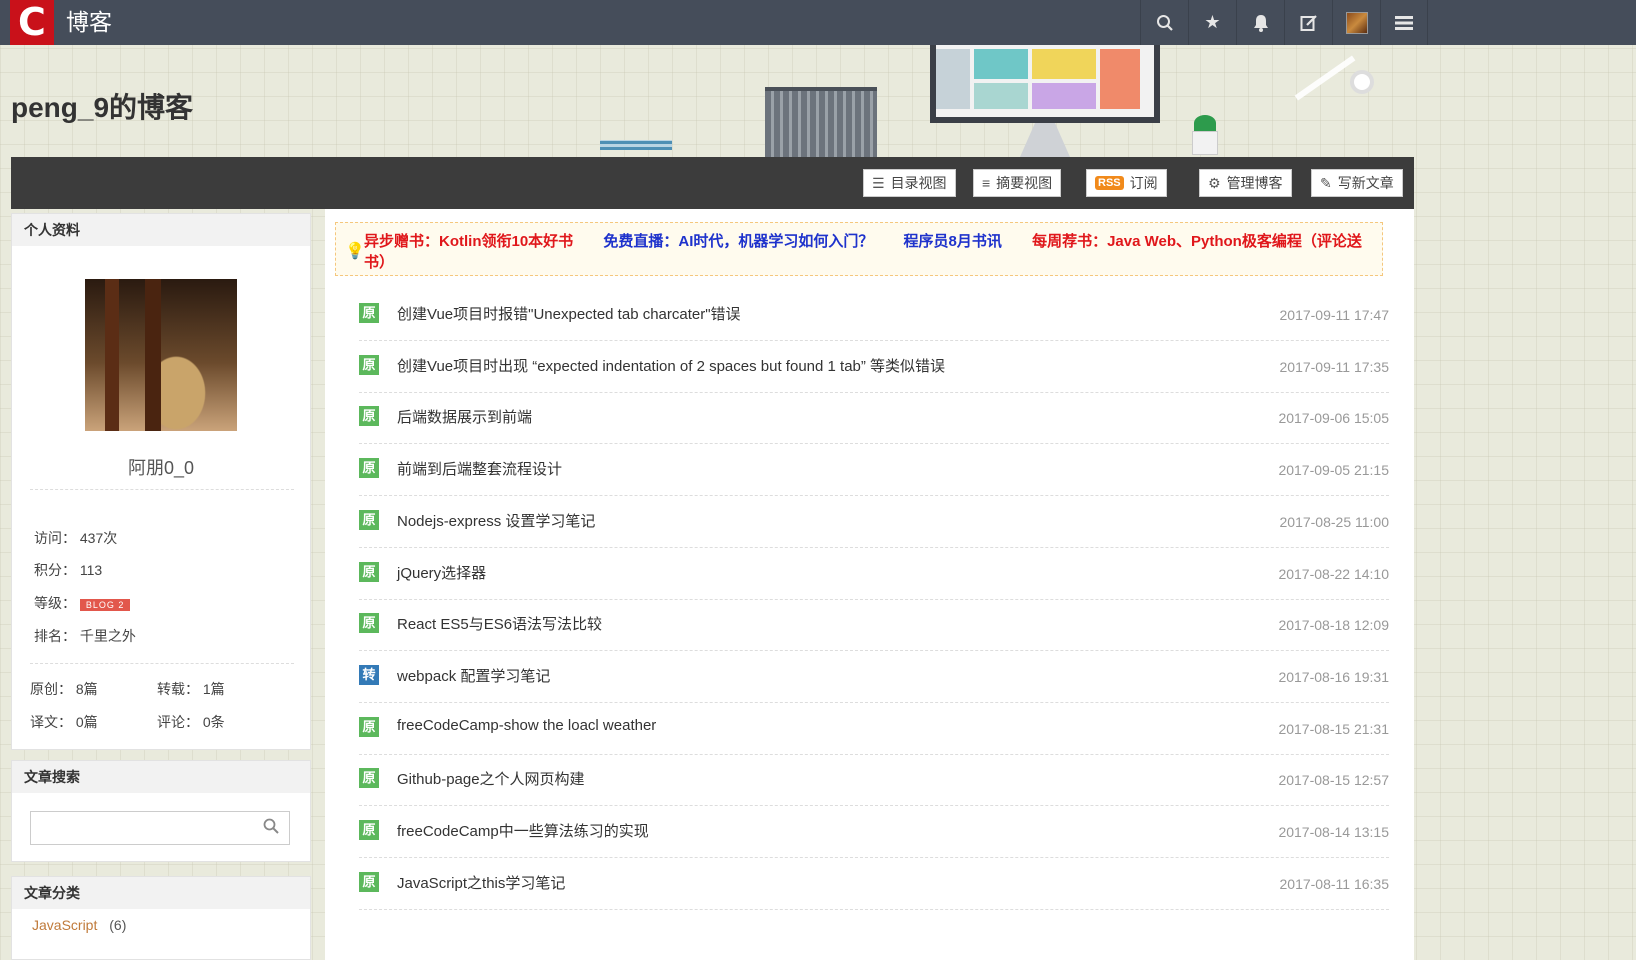  Describe the element at coordinates (473, 675) in the screenshot. I see `article-title-link: webpack 配置学习笔记` at that location.